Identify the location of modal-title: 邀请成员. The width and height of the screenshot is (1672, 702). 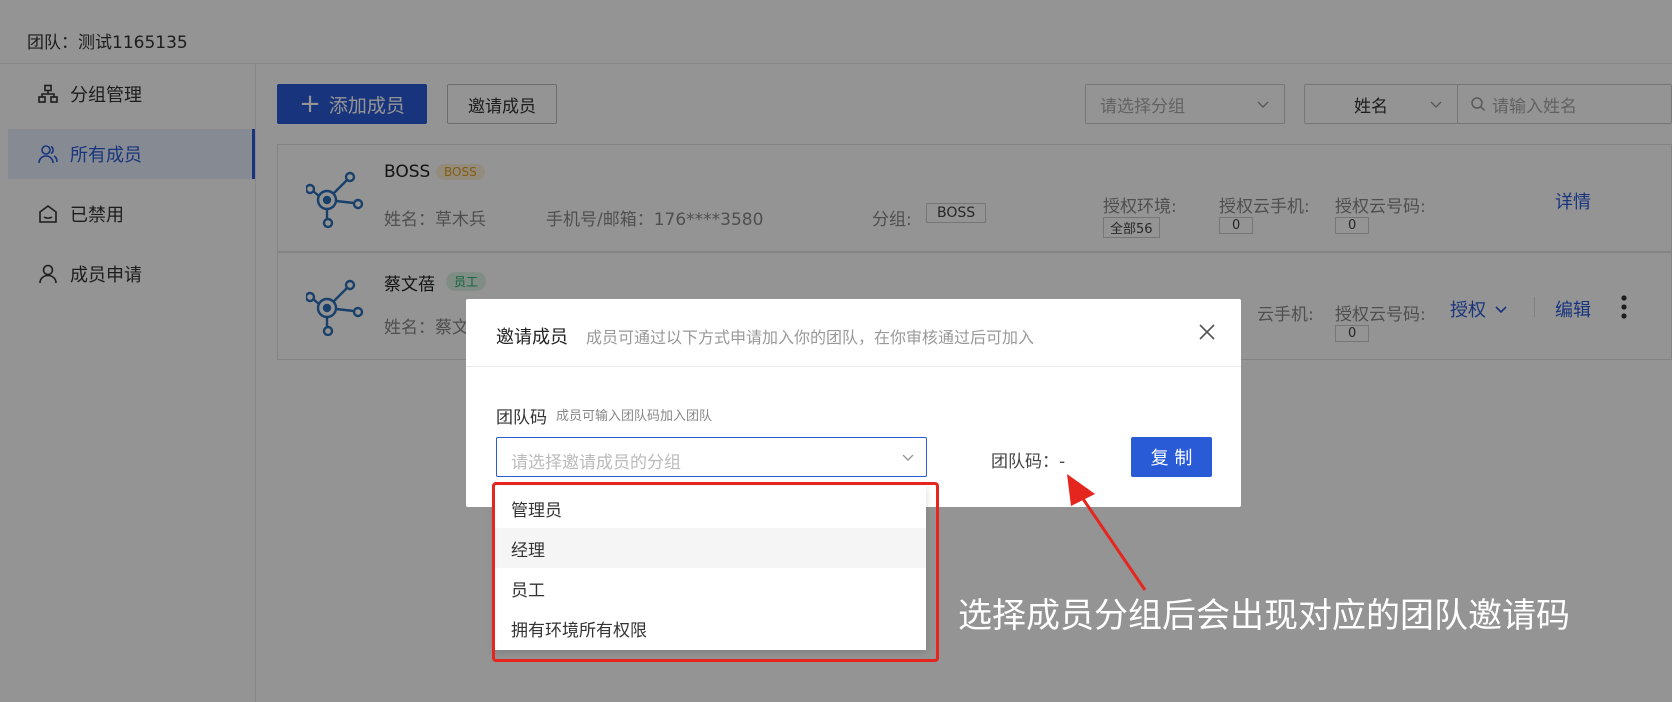
(532, 337).